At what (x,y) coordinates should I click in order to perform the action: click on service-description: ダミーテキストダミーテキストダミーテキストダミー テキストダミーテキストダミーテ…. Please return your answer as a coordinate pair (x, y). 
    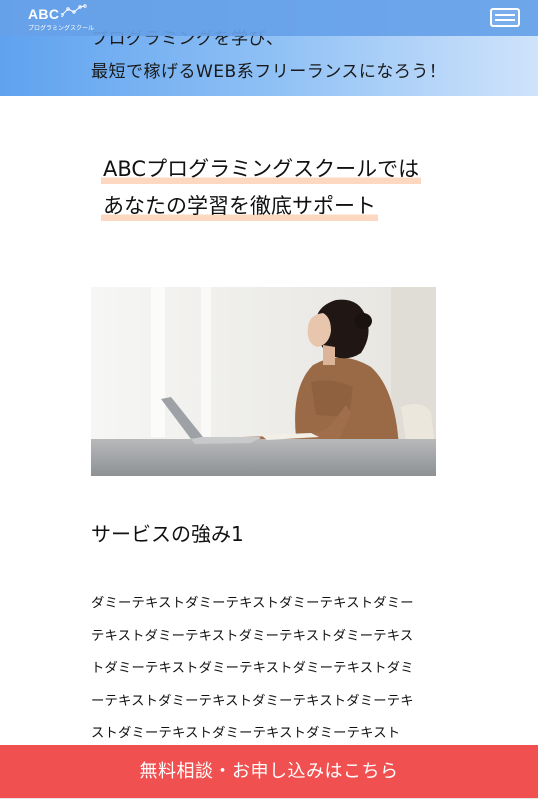
    Looking at the image, I should click on (263, 669).